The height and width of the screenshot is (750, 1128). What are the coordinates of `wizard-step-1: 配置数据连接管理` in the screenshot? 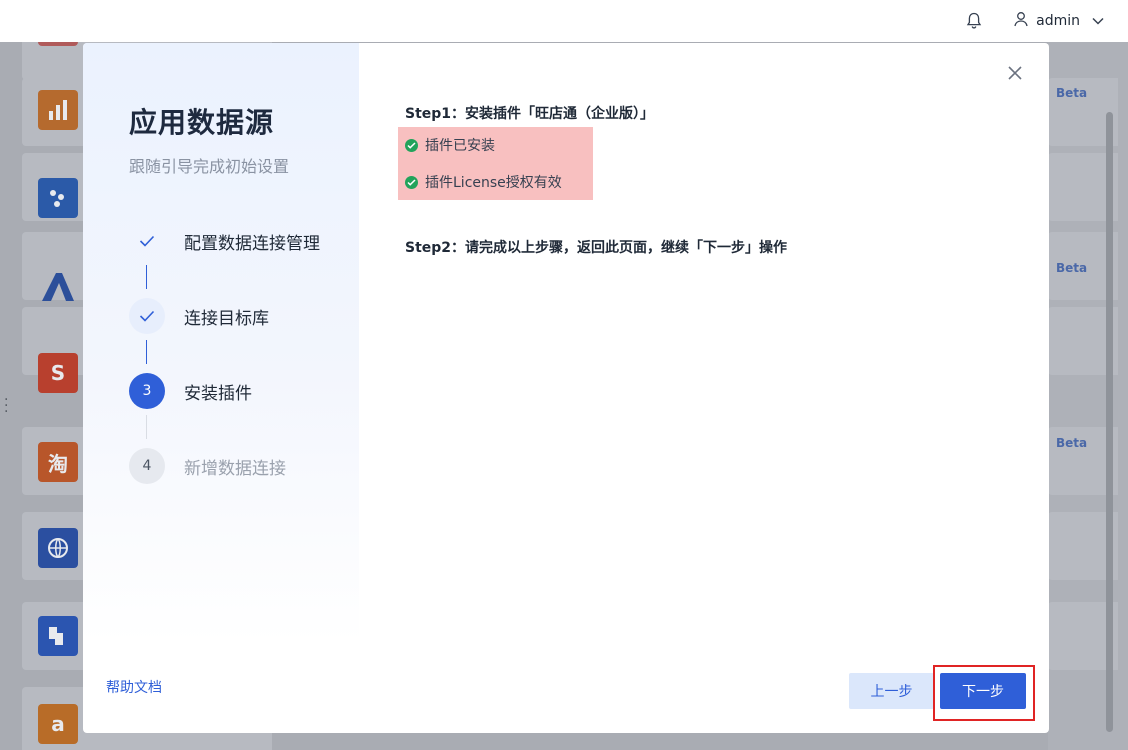 It's located at (224, 241).